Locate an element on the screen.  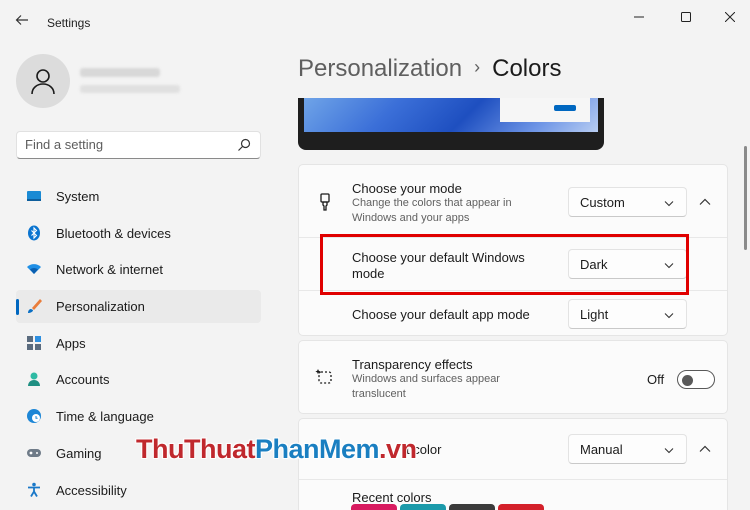
transparency-title: Transparency effects is located at coordinates (412, 364).